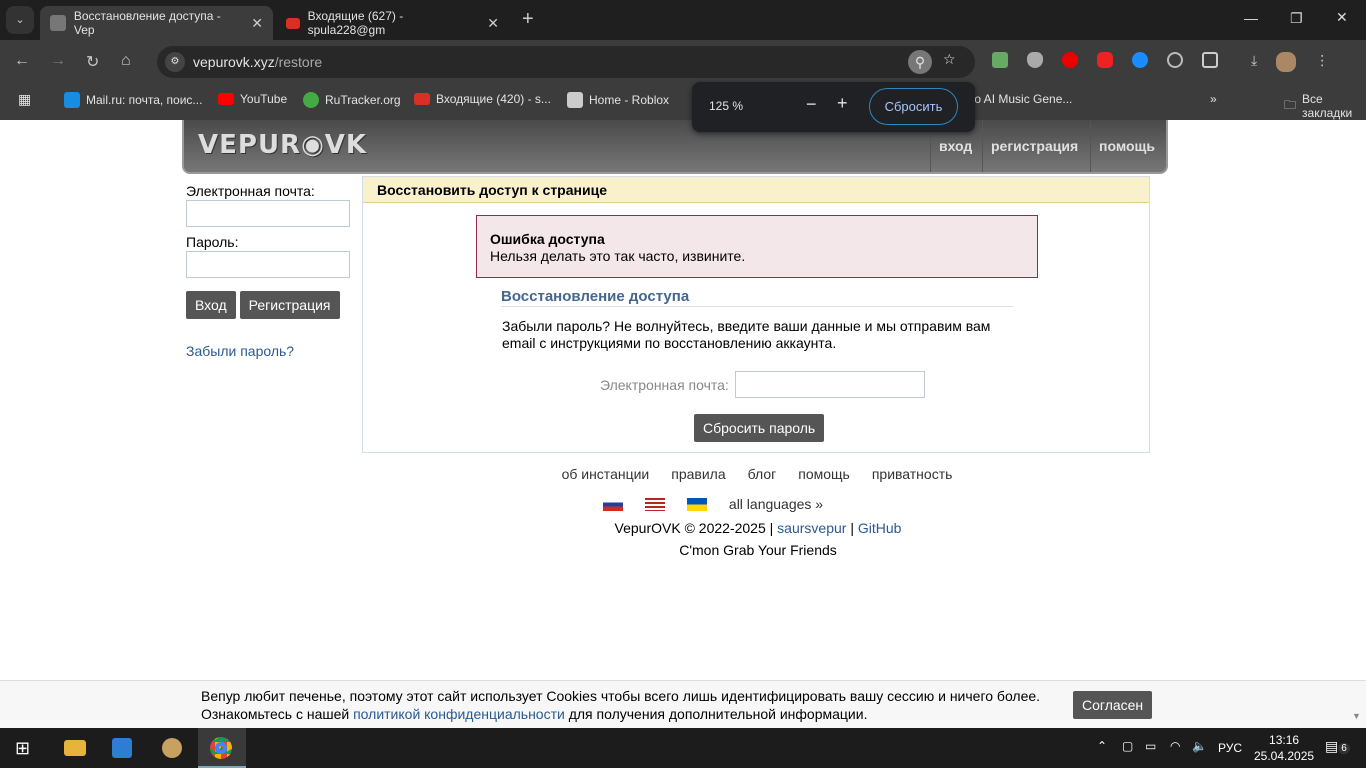 This screenshot has height=768, width=1366. I want to click on adblock-plus-icon, so click(1105, 60).